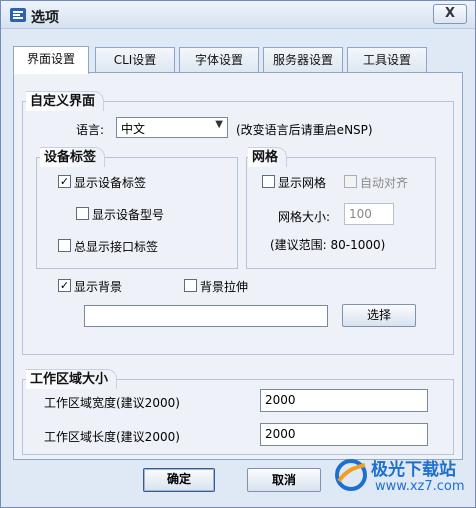 The height and width of the screenshot is (508, 476). What do you see at coordinates (304, 130) in the screenshot?
I see `language-hint: (改变语言后请重启eNSP)` at bounding box center [304, 130].